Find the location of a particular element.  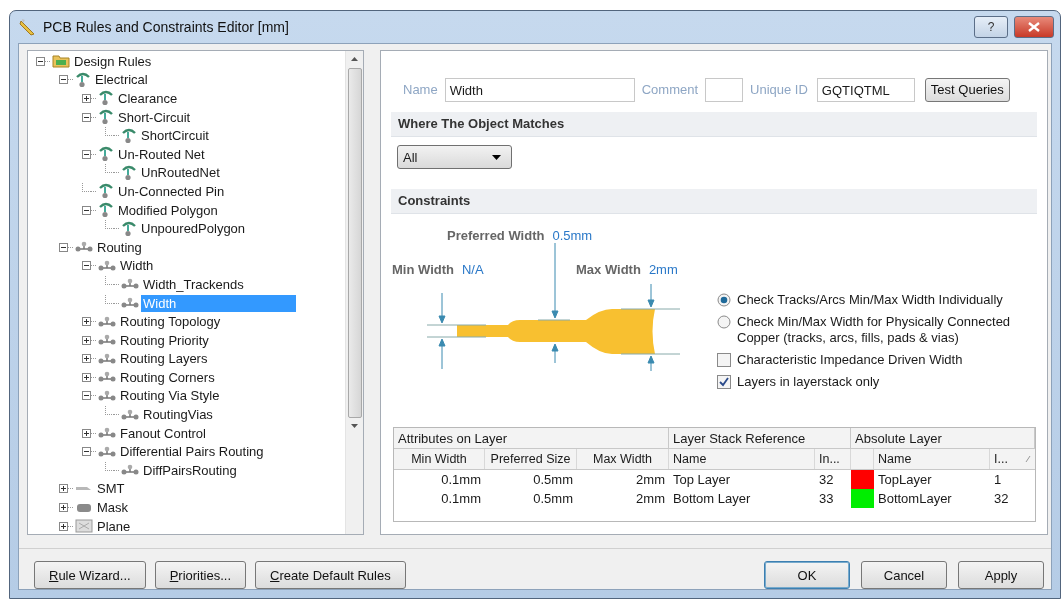

tree-item: Routing is located at coordinates (119, 247).